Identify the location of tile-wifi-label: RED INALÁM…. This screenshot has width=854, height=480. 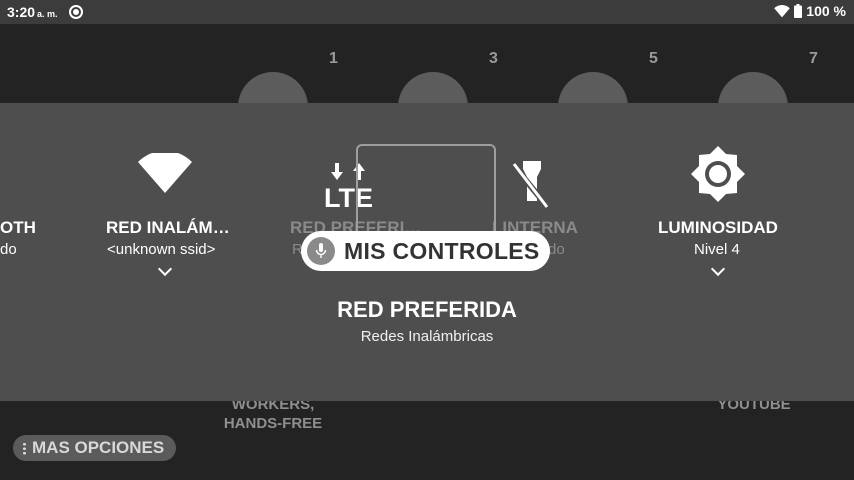
(168, 228).